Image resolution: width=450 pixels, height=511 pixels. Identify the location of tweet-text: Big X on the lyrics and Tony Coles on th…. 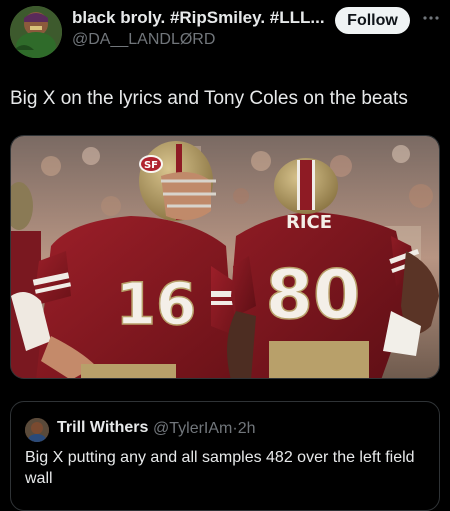
(209, 98).